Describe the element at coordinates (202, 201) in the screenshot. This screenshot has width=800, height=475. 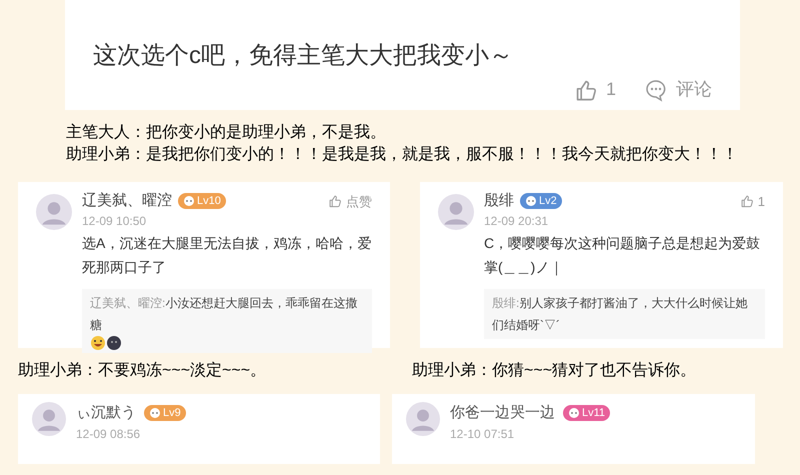
I see `level-badge: Lv10` at that location.